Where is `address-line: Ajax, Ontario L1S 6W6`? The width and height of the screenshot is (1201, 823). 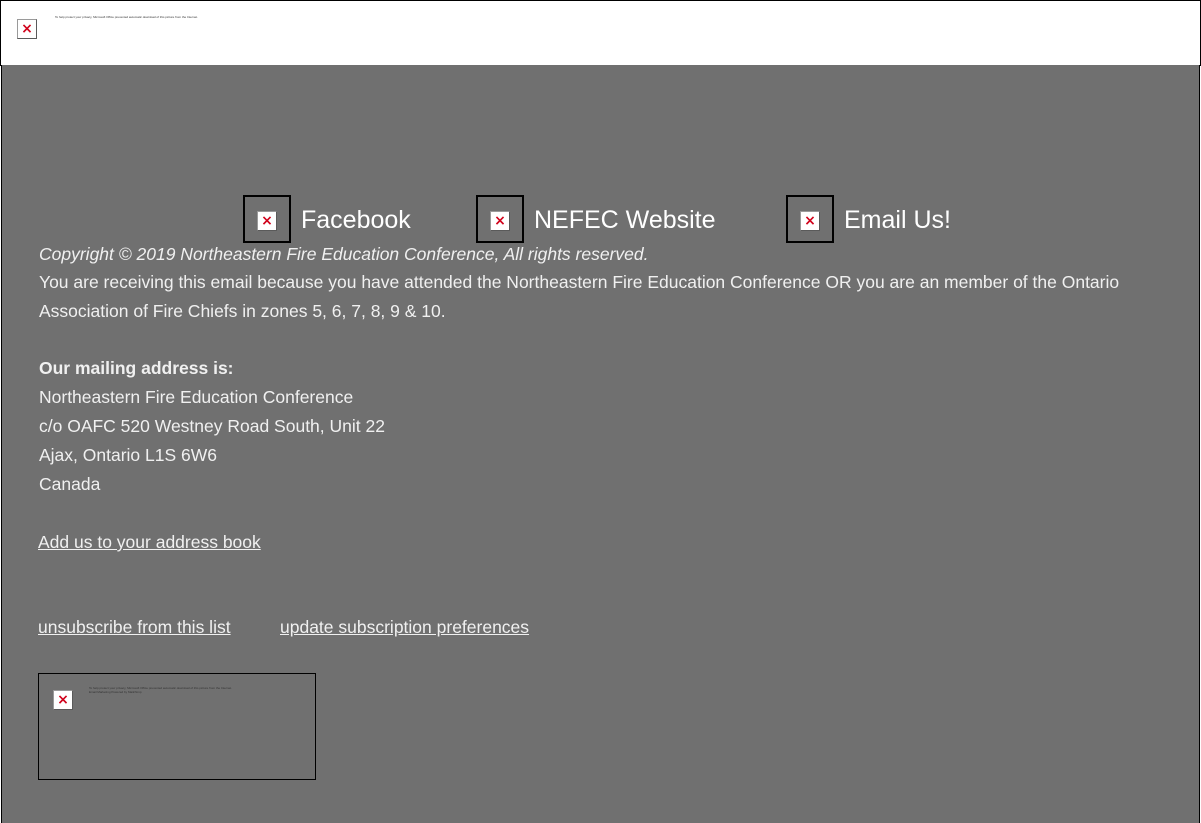 address-line: Ajax, Ontario L1S 6W6 is located at coordinates (128, 455).